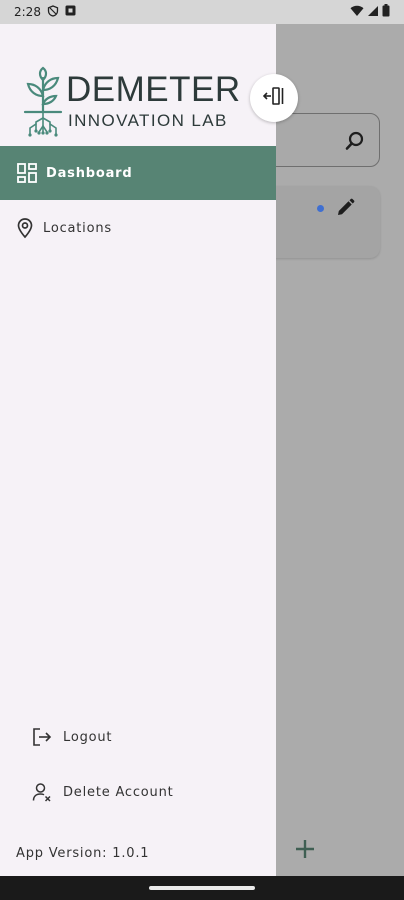 This screenshot has height=900, width=404. Describe the element at coordinates (53, 12) in the screenshot. I see `shield-icon` at that location.